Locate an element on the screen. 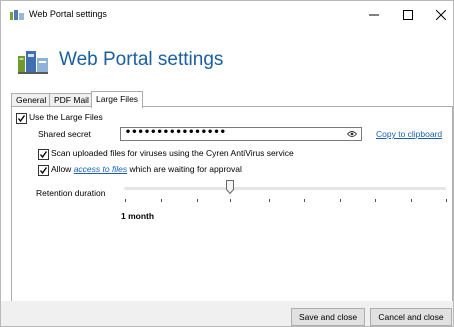 The image size is (454, 327). retention-slider-track is located at coordinates (285, 188).